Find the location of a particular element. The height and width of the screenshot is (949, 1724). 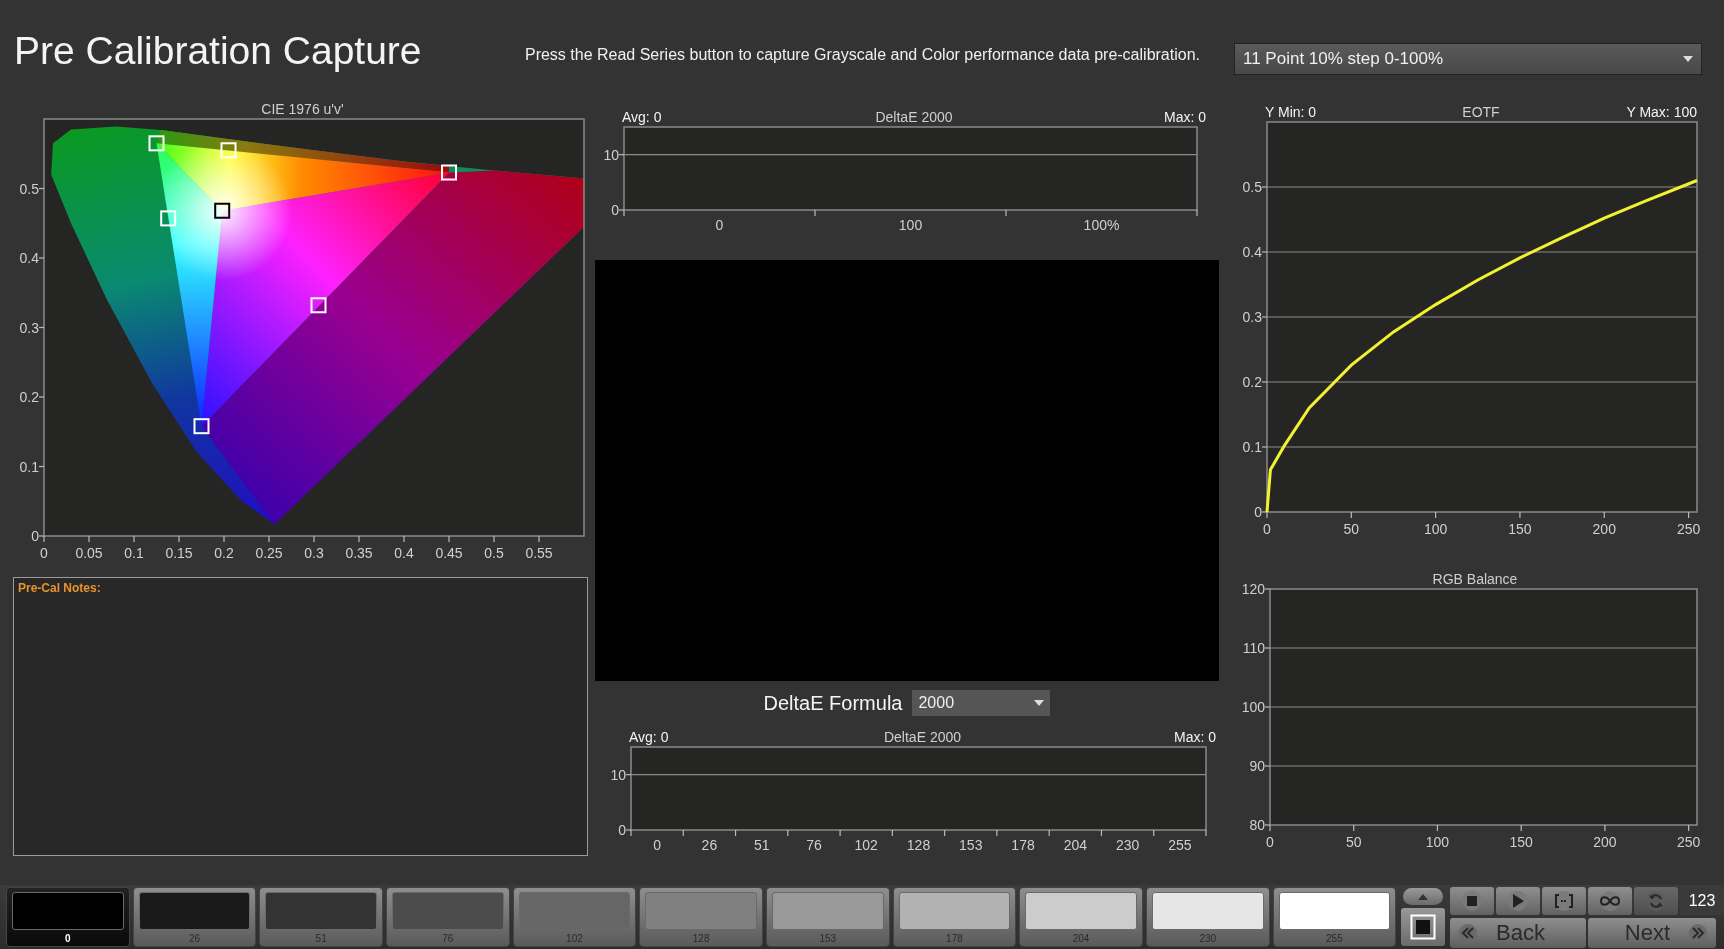

series-dropdown: 11 Point 10% step 0-100% is located at coordinates (1468, 58).